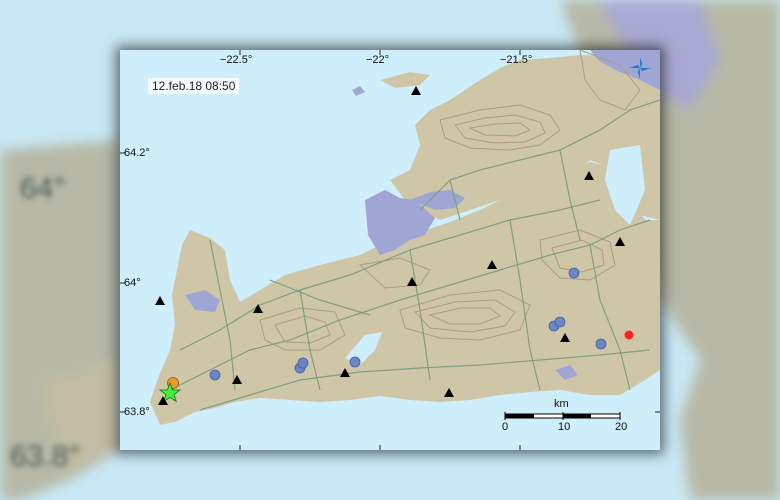  I want to click on lat-label: 64°, so click(132, 283).